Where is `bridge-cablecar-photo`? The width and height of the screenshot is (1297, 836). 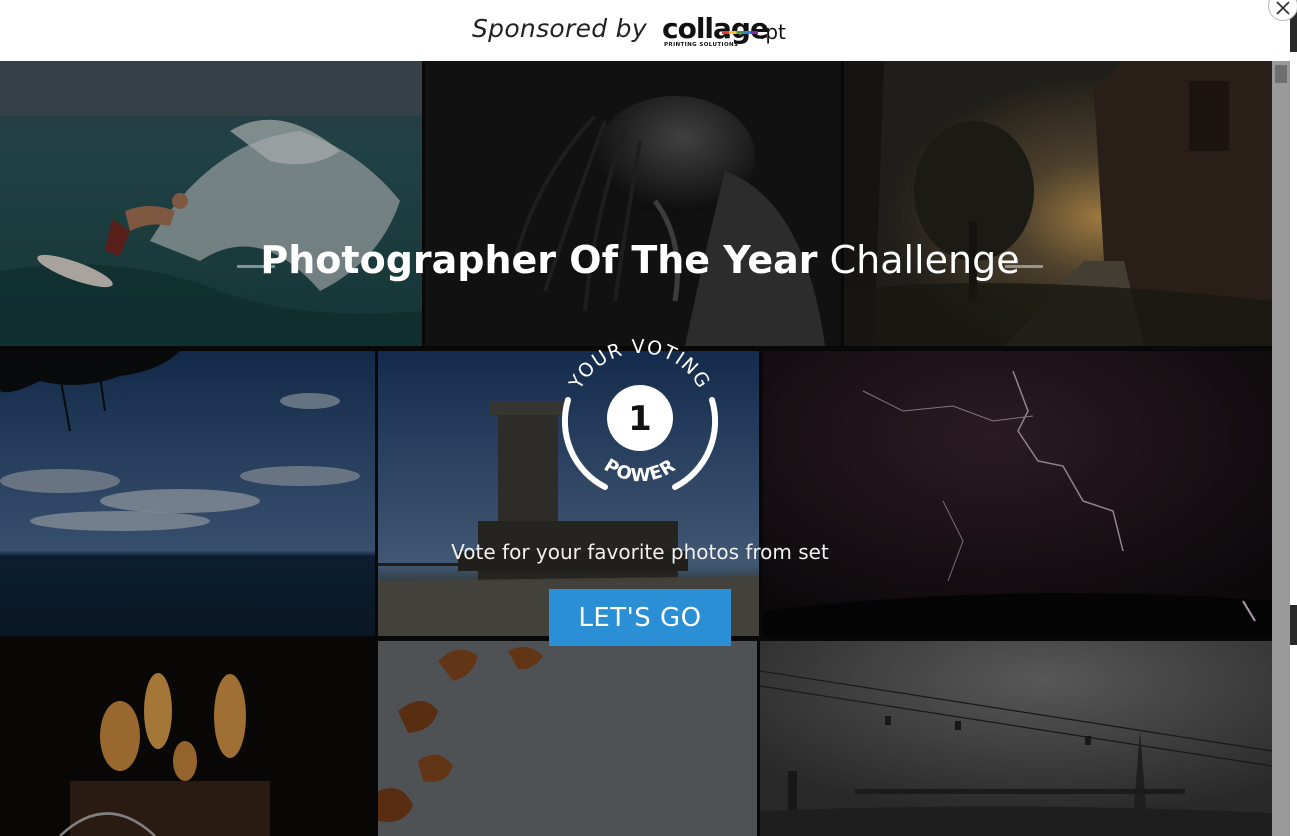
bridge-cablecar-photo is located at coordinates (1016, 738).